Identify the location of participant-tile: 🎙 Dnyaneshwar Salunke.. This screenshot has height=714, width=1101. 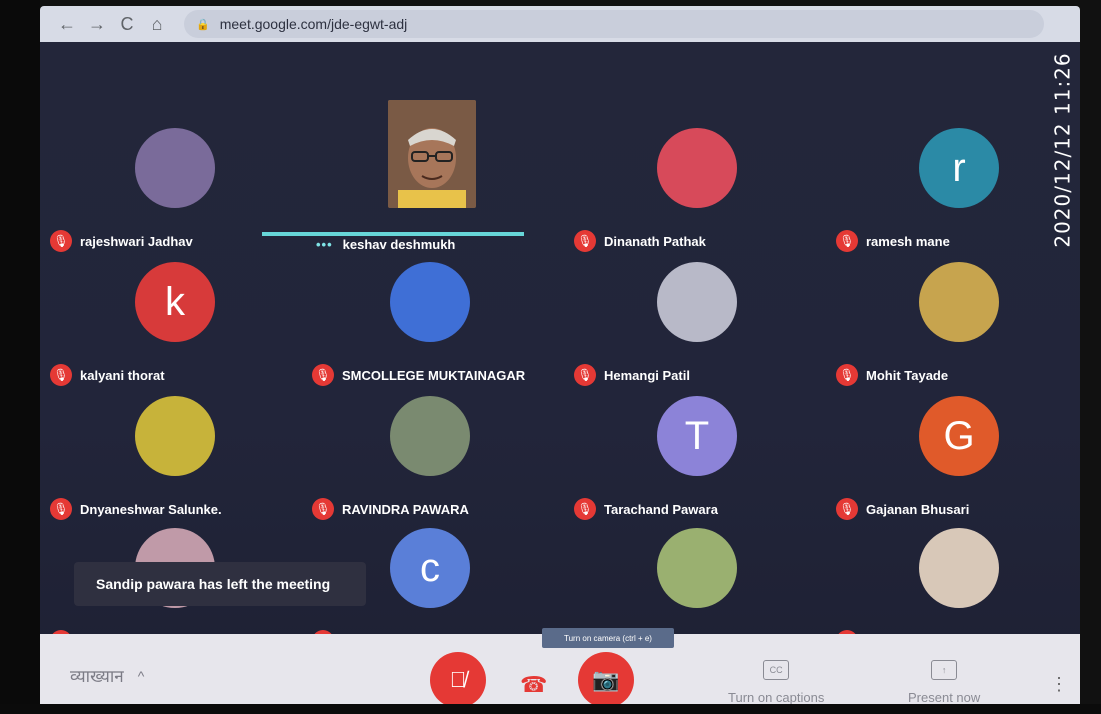
(171, 461).